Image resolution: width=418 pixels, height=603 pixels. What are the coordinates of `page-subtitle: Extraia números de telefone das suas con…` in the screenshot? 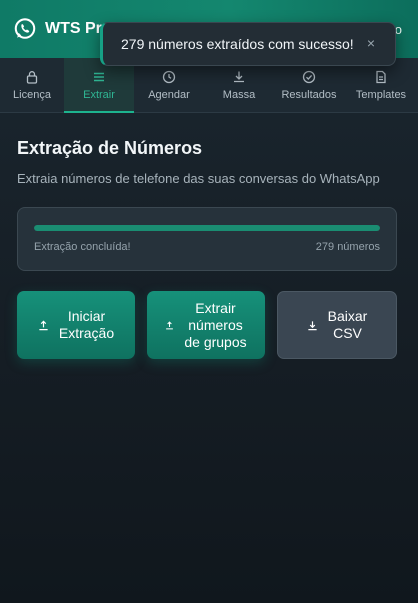 It's located at (198, 178).